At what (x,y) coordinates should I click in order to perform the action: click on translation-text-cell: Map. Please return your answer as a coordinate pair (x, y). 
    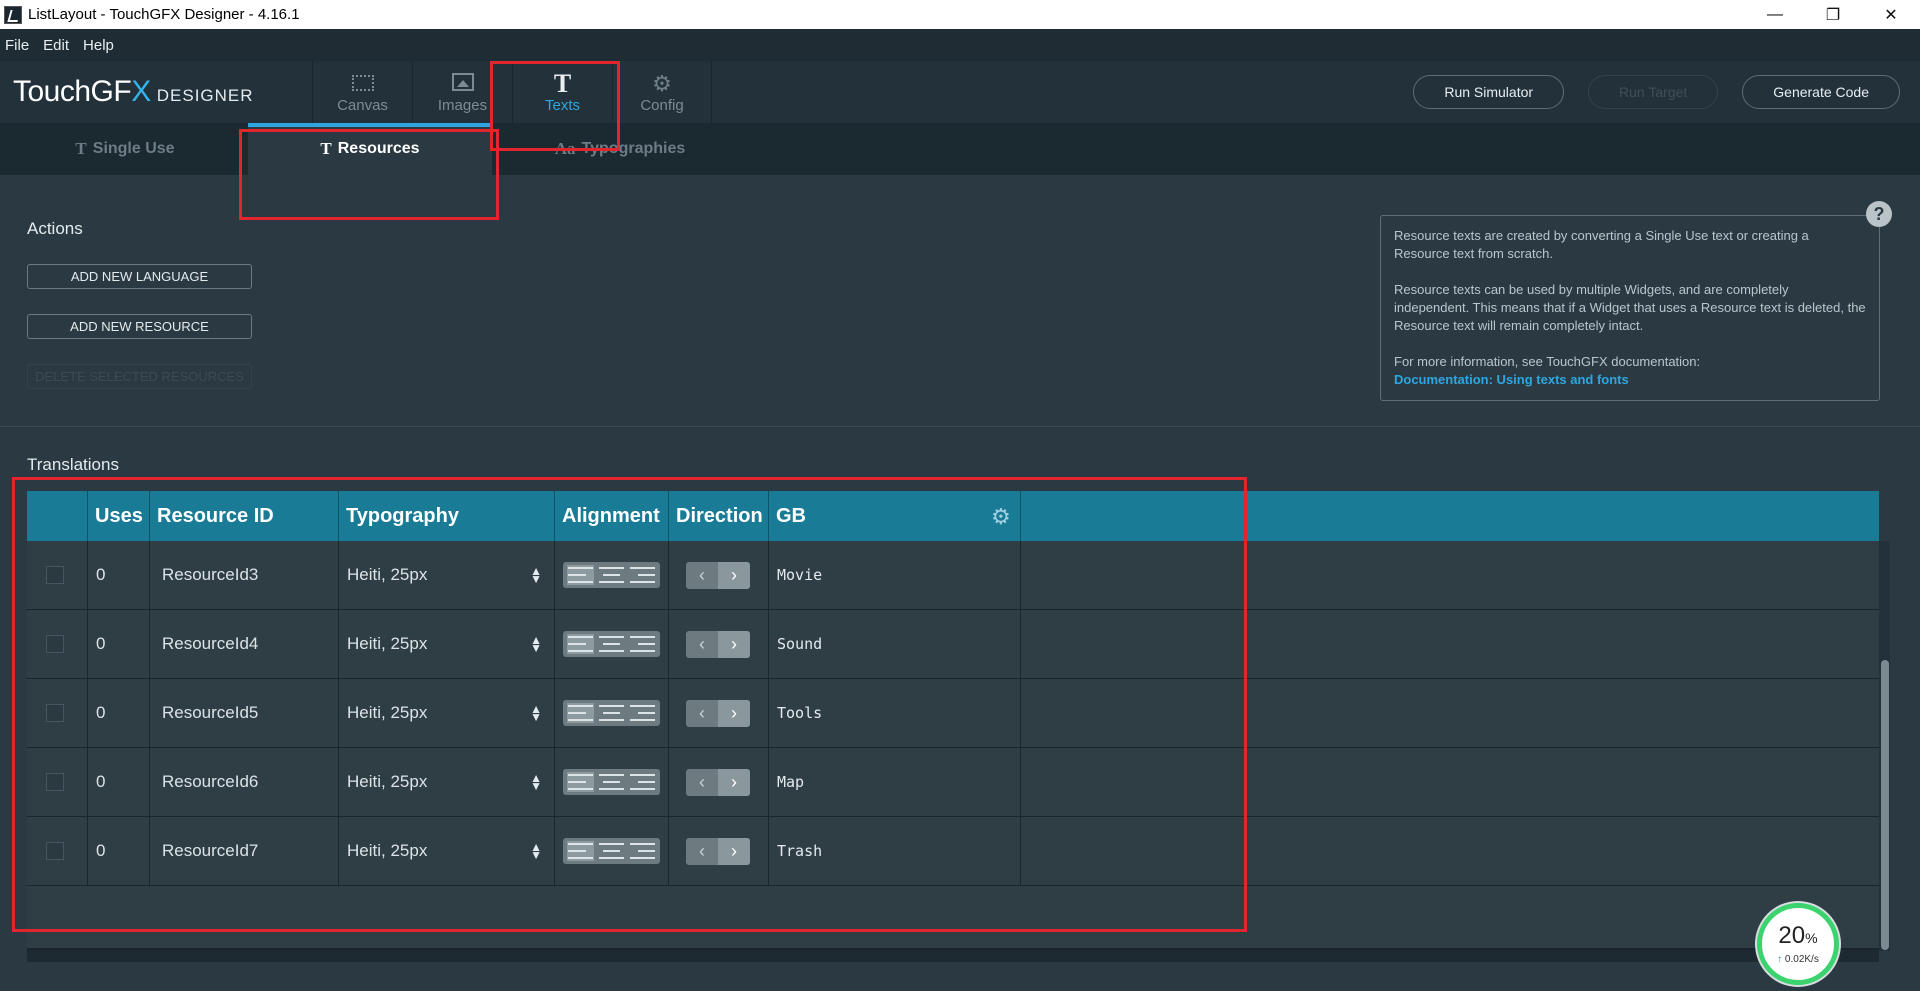
    Looking at the image, I should click on (895, 782).